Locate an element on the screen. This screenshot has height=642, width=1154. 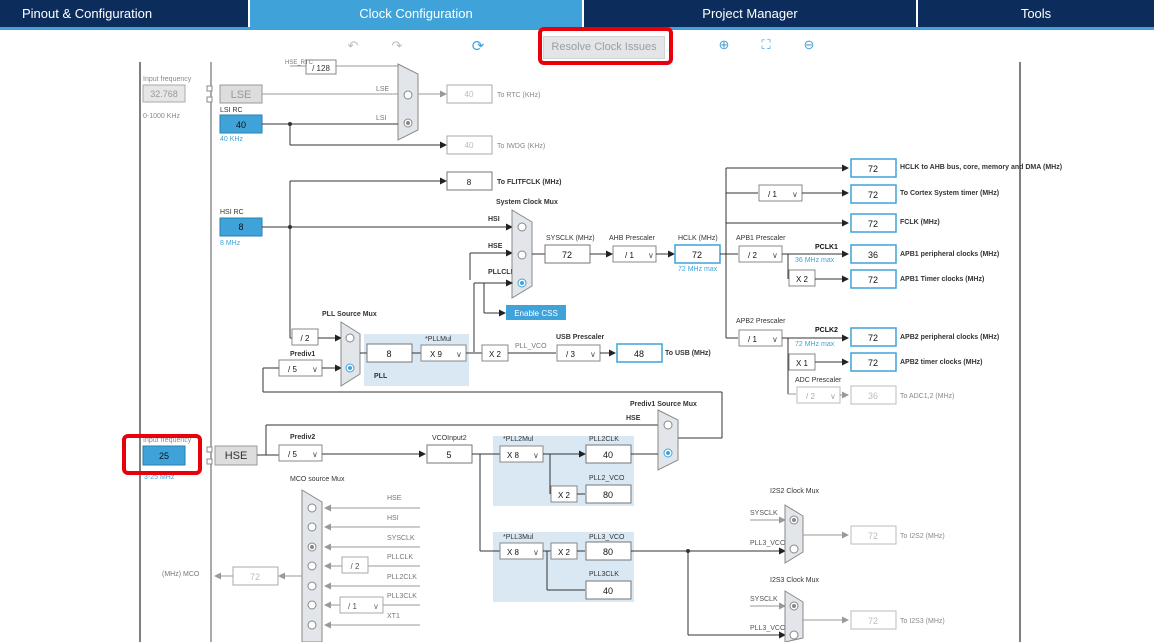
svg-text: 25 is located at coordinates (164, 456).